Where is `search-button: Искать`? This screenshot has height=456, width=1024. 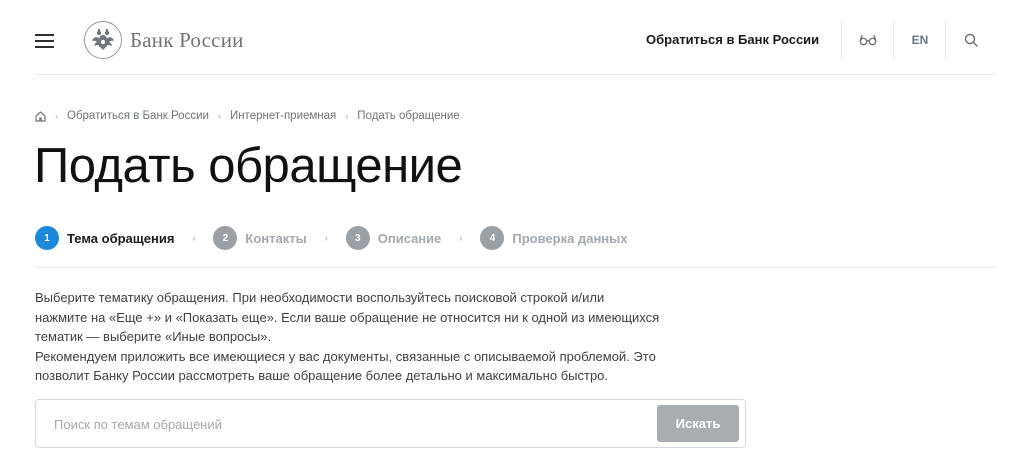
search-button: Искать is located at coordinates (698, 423).